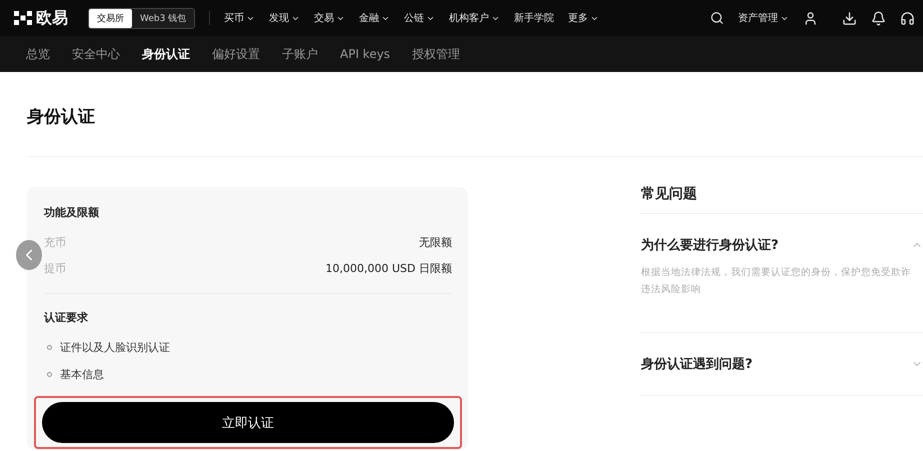 This screenshot has height=451, width=923. What do you see at coordinates (166, 54) in the screenshot?
I see `subnav-tab: 身份认证` at bounding box center [166, 54].